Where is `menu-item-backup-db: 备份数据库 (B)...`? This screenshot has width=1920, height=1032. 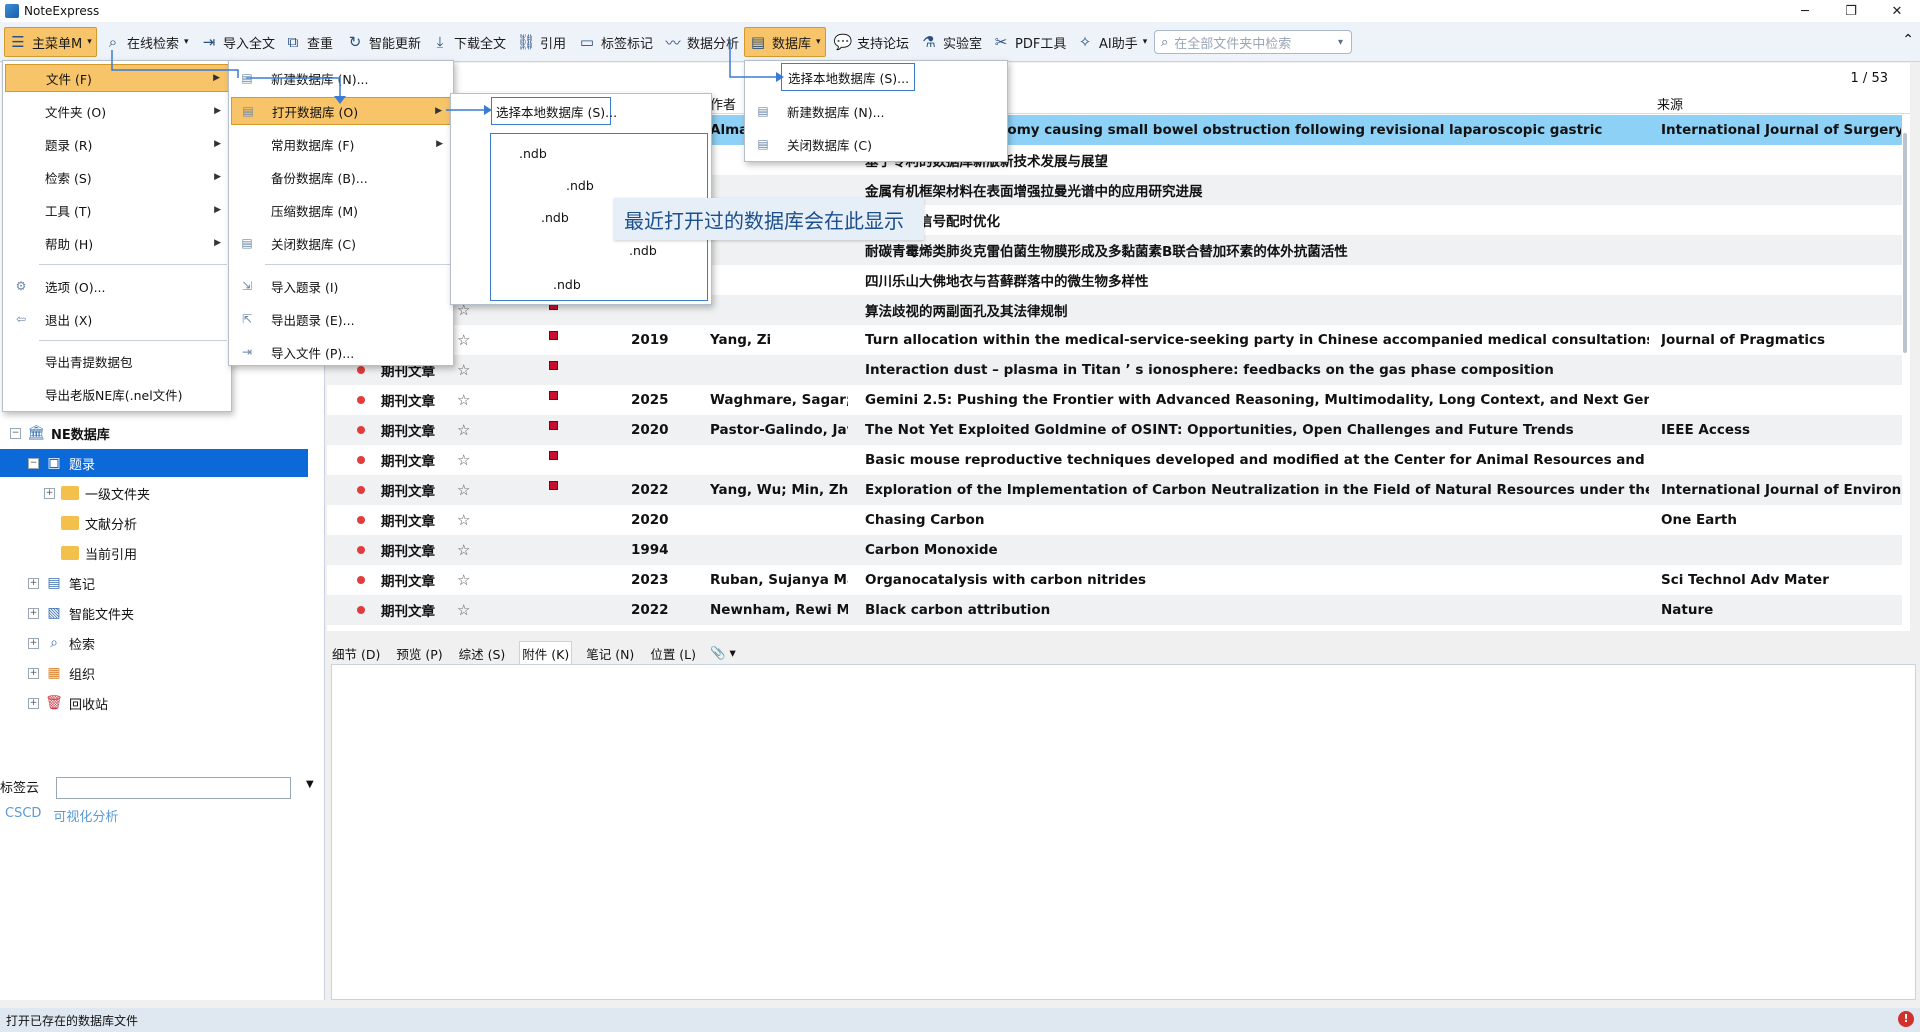
menu-item-backup-db: 备份数据库 (B)... is located at coordinates (341, 177).